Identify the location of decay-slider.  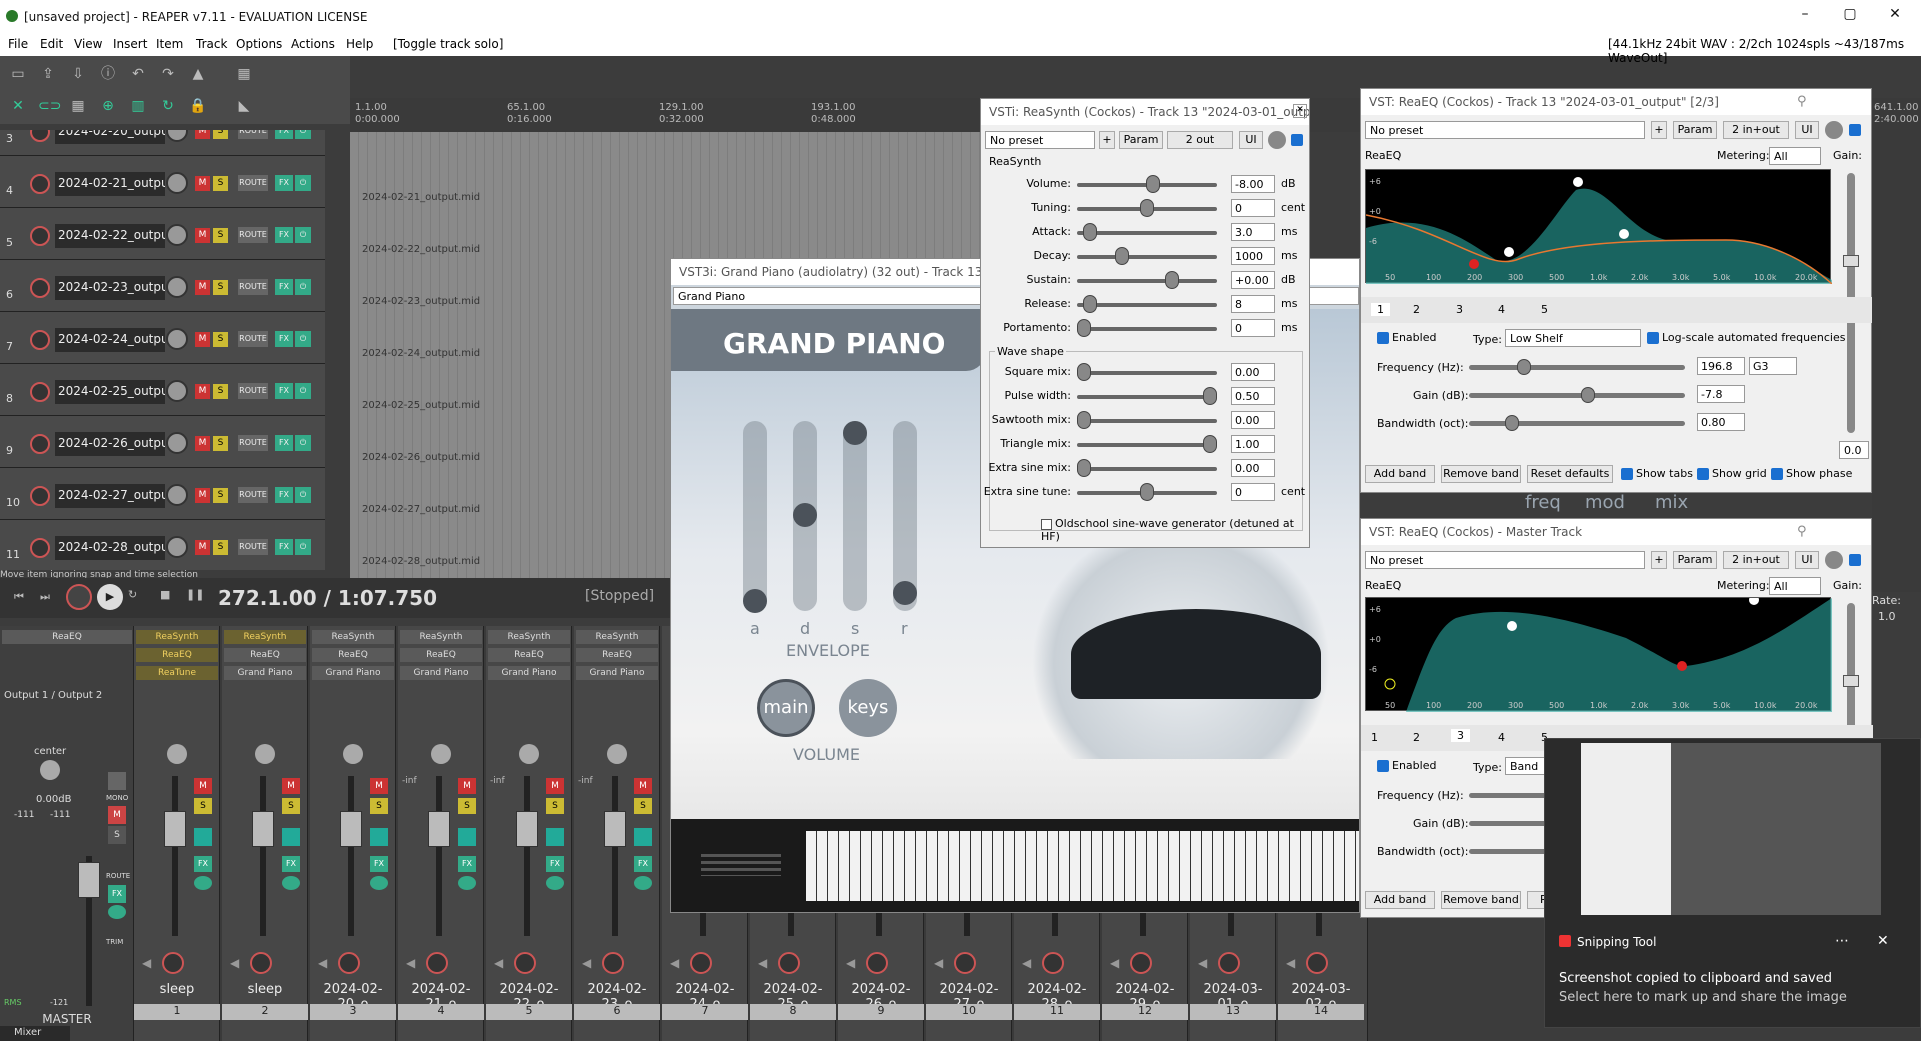
(805, 516).